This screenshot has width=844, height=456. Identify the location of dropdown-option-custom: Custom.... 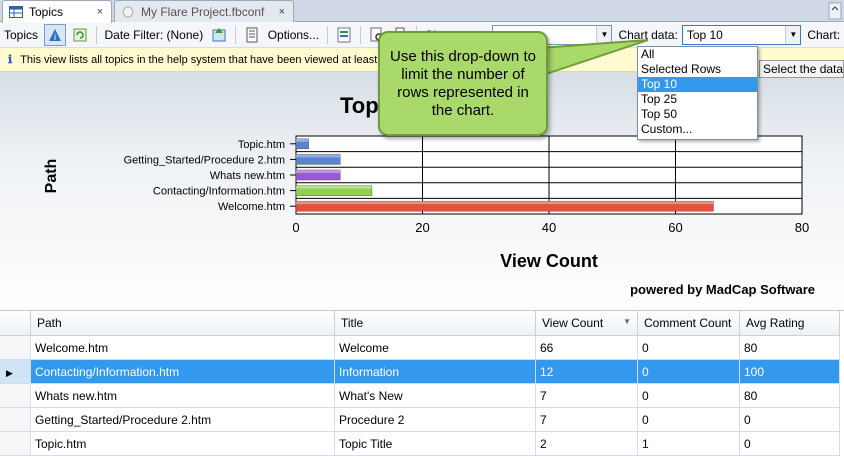
(697, 129).